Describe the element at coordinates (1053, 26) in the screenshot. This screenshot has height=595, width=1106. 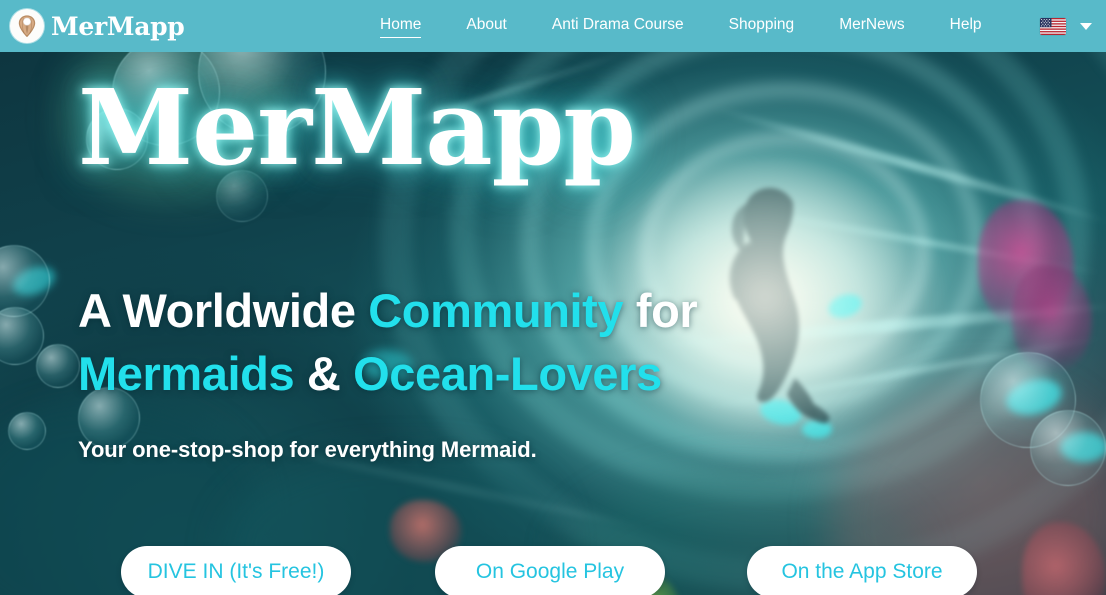
I see `us-flag-icon` at that location.